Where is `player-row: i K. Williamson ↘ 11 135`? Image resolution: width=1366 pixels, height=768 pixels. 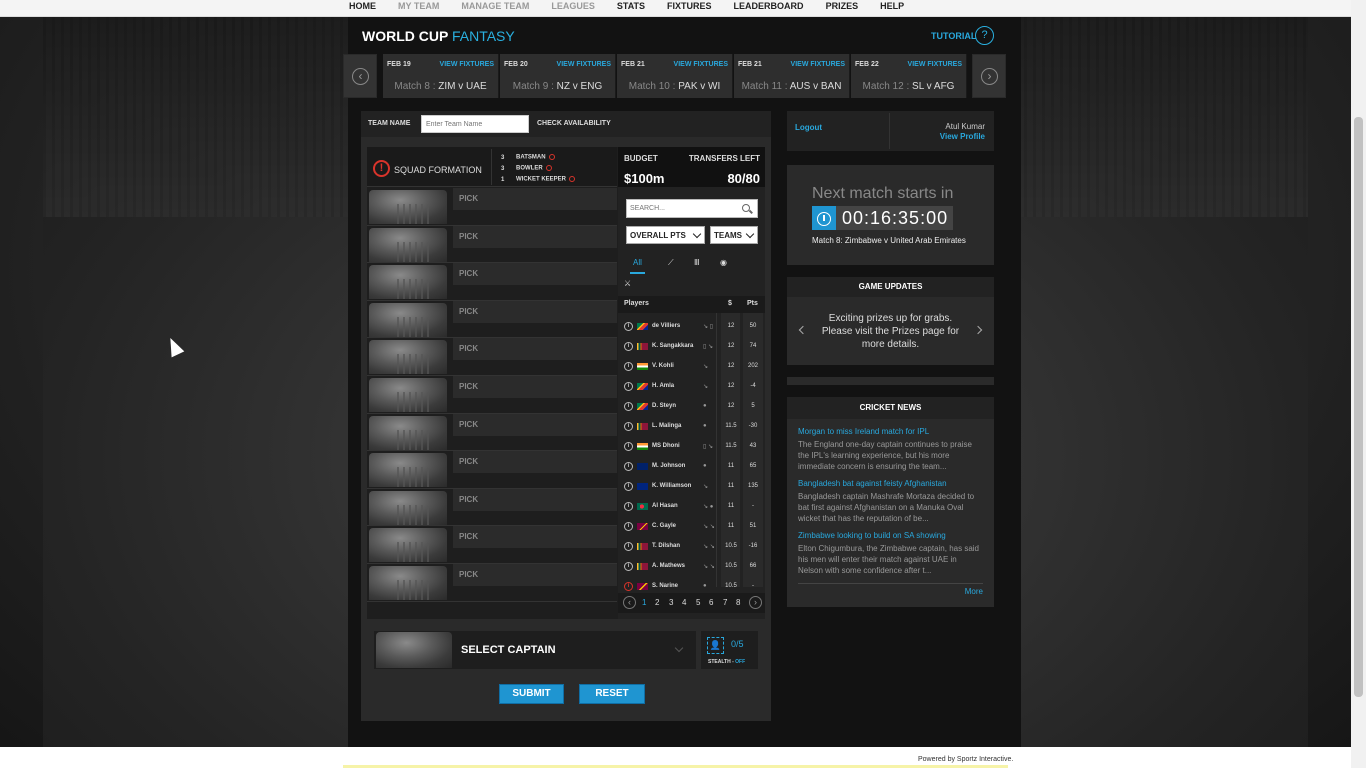
player-row: i K. Williamson ↘ 11 135 is located at coordinates (691, 487).